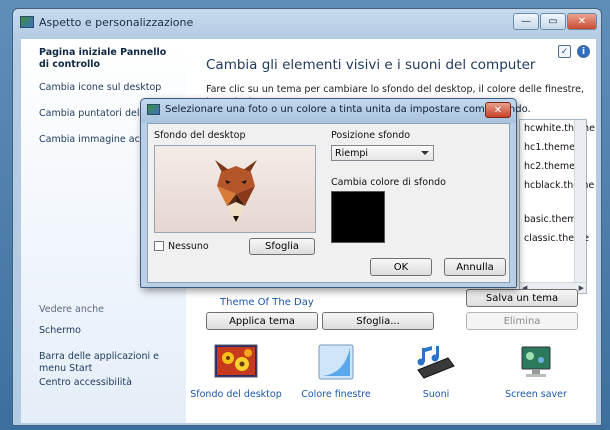 This screenshot has width=610, height=430. What do you see at coordinates (553, 21) in the screenshot?
I see `maximize-button: ▭` at bounding box center [553, 21].